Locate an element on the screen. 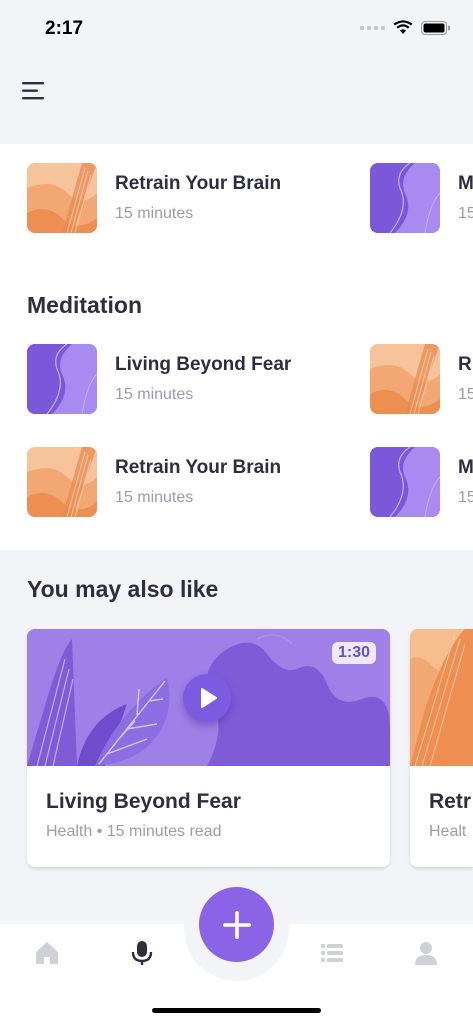 The image size is (473, 1024). add-button is located at coordinates (236, 924).